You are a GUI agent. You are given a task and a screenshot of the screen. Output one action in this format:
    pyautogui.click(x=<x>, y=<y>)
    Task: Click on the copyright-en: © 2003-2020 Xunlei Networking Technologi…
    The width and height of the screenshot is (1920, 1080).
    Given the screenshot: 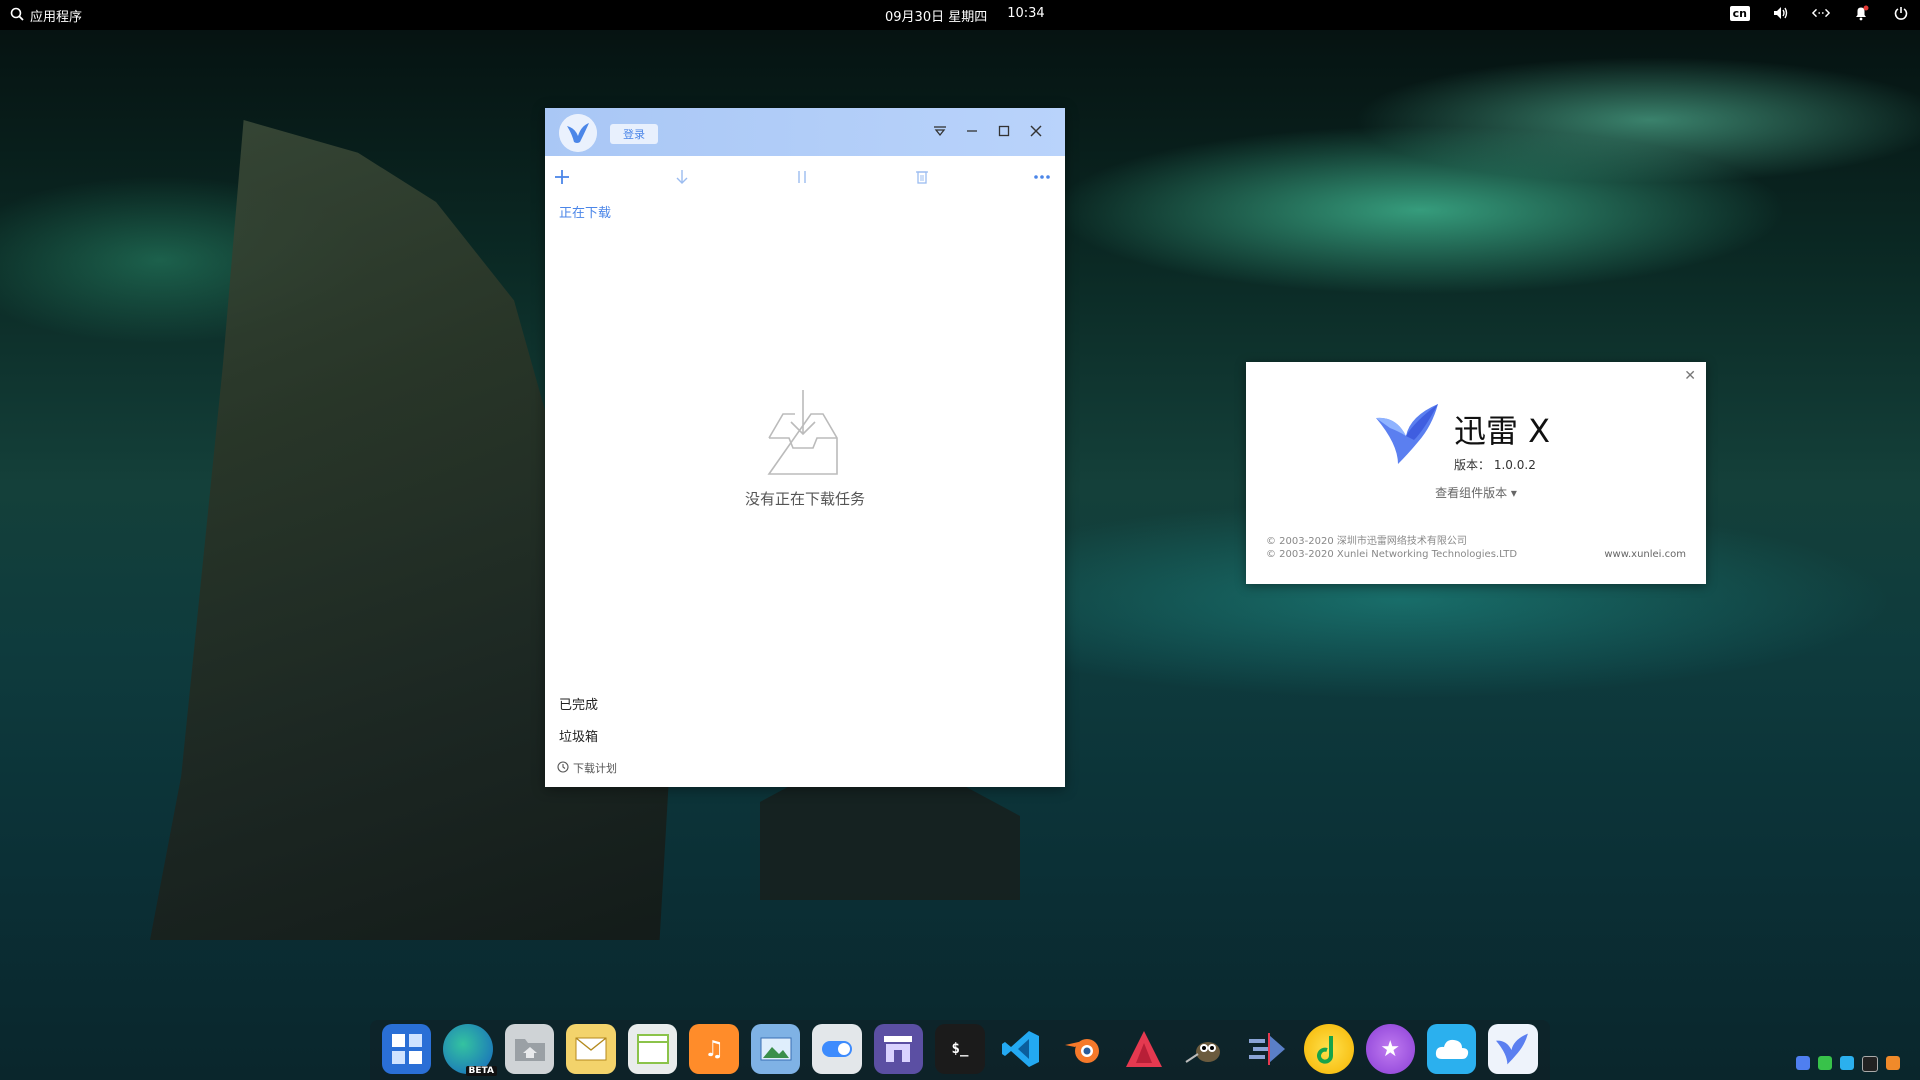 What is the action you would take?
    pyautogui.click(x=1392, y=554)
    